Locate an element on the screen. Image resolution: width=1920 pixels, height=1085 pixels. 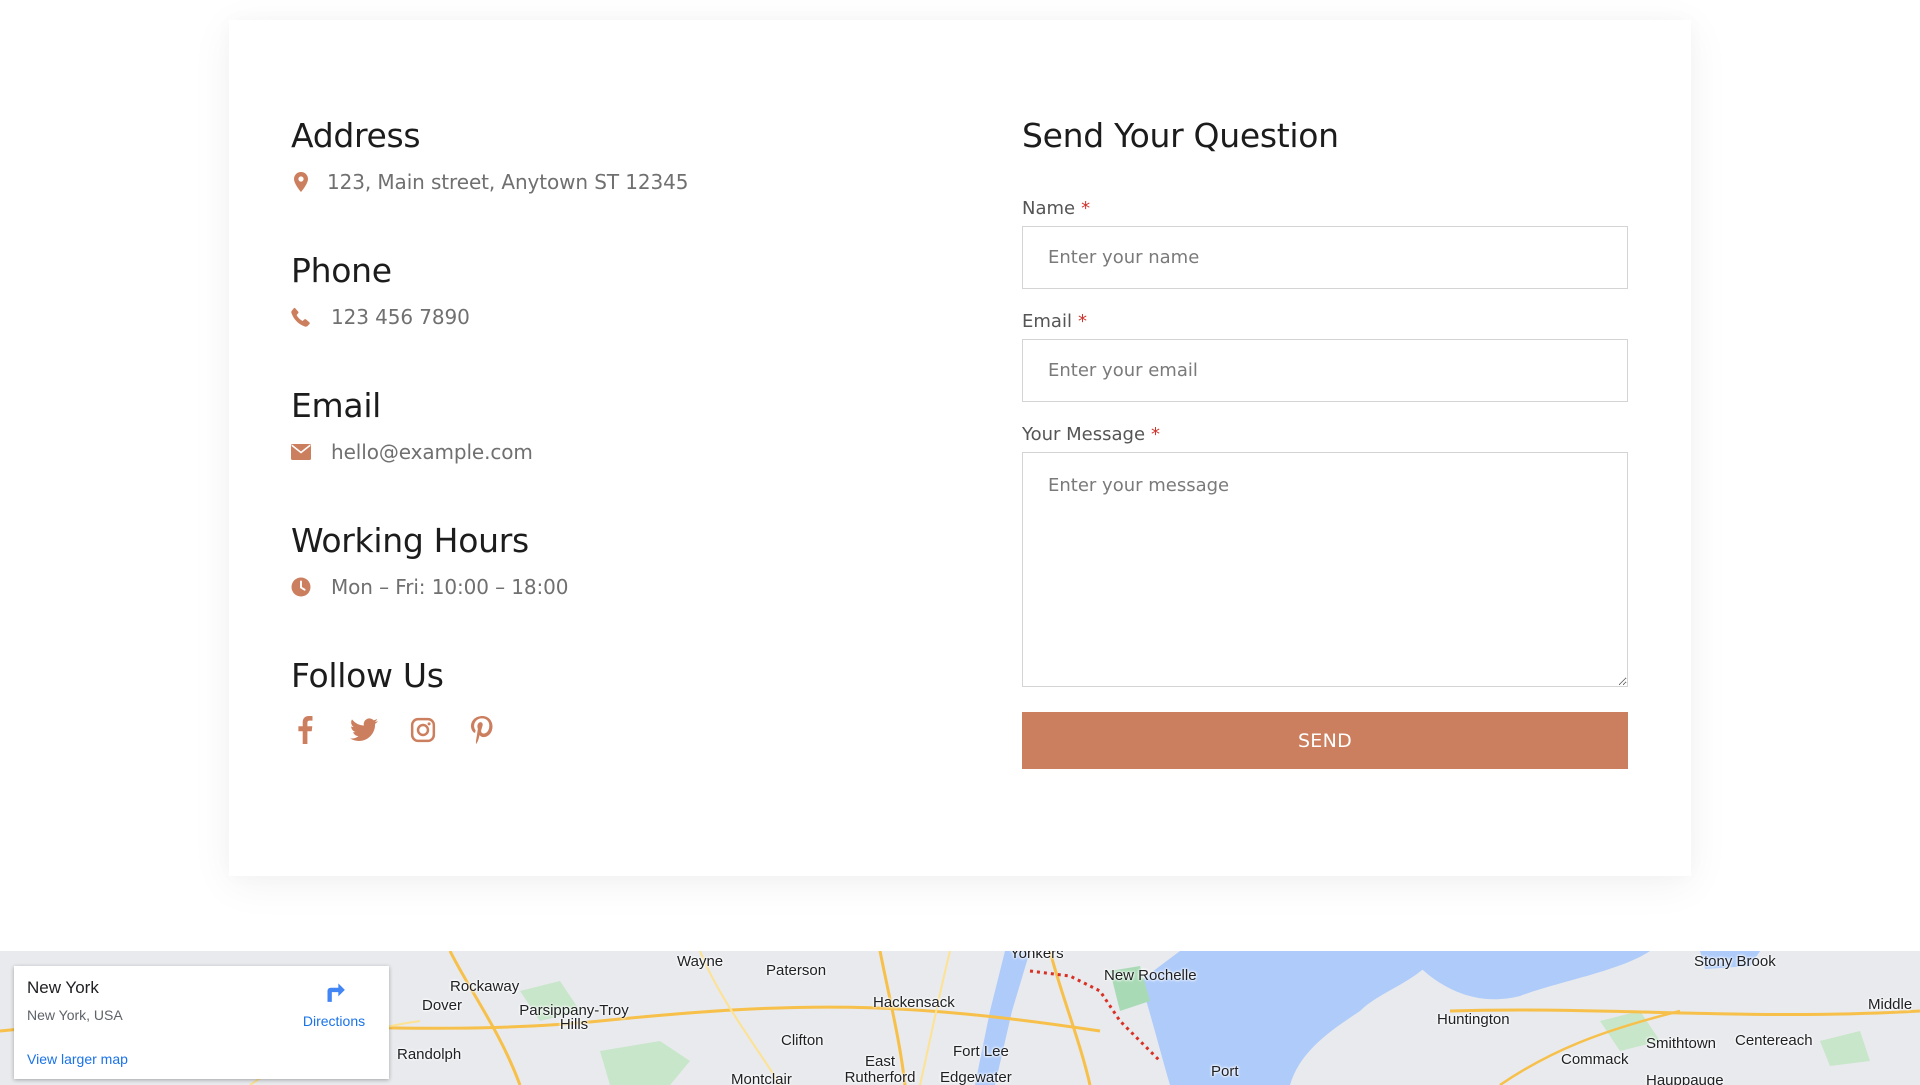
name-label: Name * is located at coordinates (1056, 208).